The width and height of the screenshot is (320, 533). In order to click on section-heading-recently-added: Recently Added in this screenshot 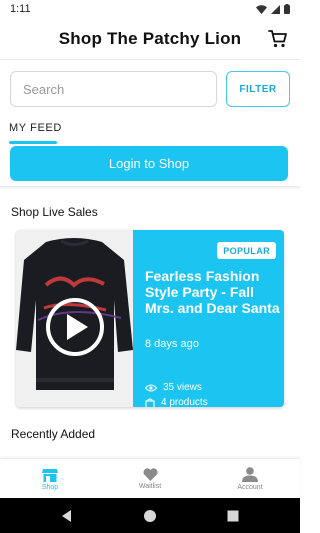, I will do `click(53, 434)`.